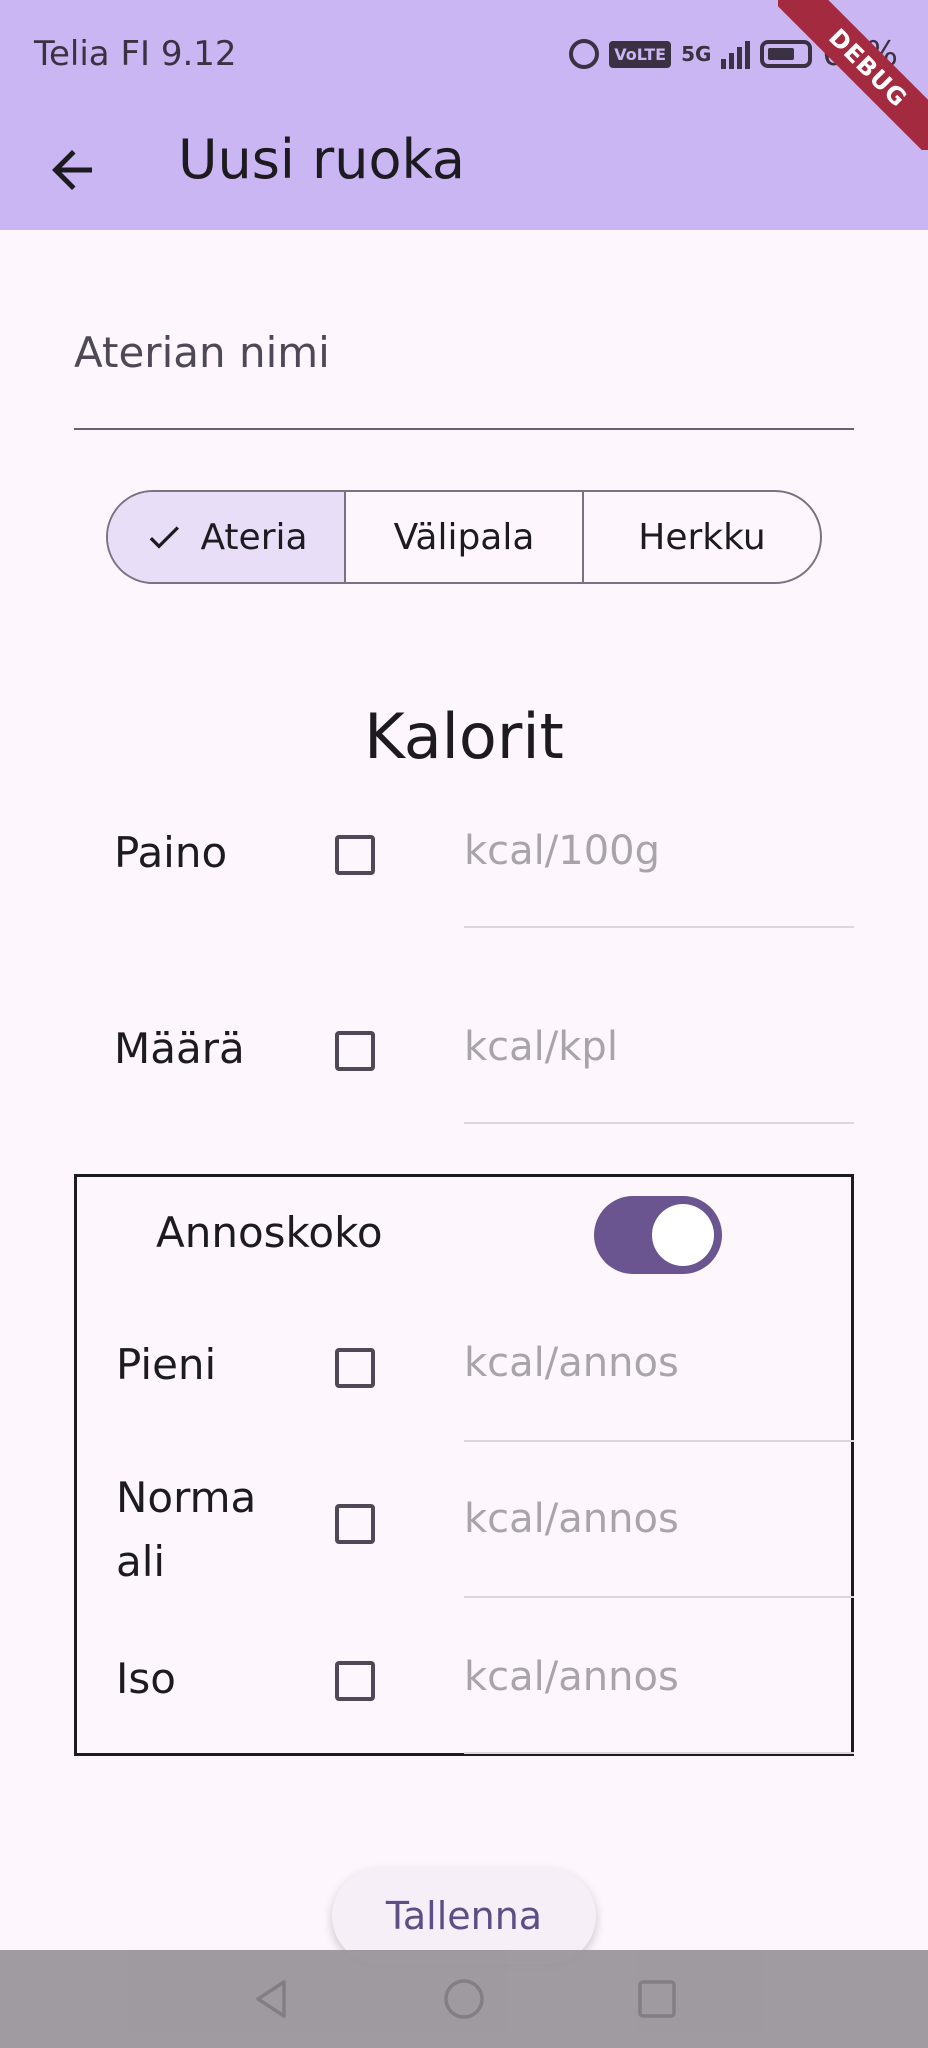 This screenshot has width=928, height=2048. I want to click on count-label: Määrä, so click(179, 1048).